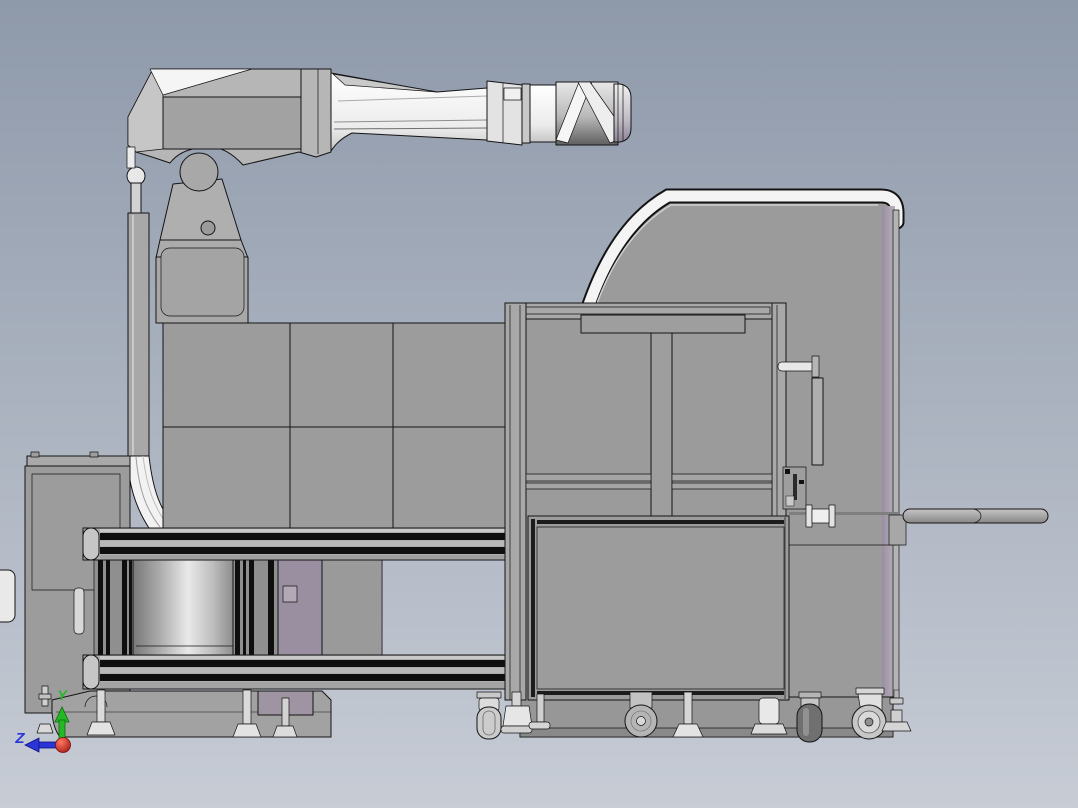 The width and height of the screenshot is (1078, 808). Describe the element at coordinates (199, 172) in the screenshot. I see `shoulder-joint` at that location.